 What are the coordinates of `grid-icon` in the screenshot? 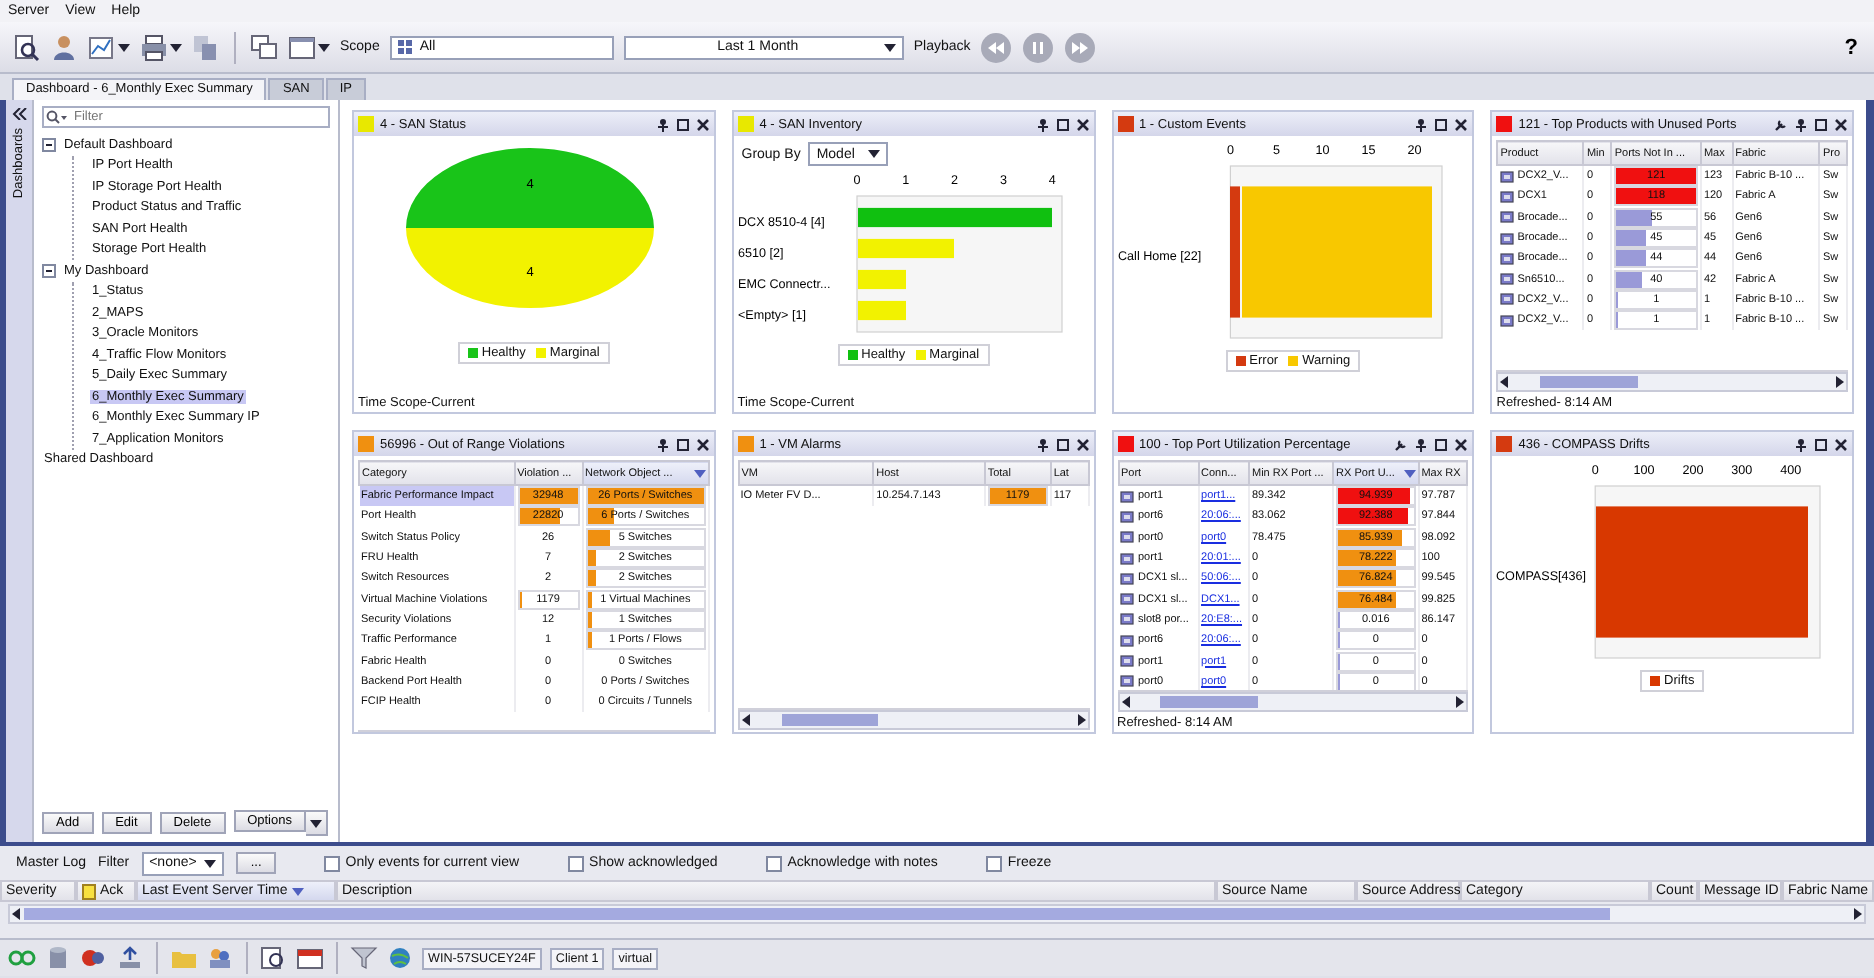 It's located at (404, 47).